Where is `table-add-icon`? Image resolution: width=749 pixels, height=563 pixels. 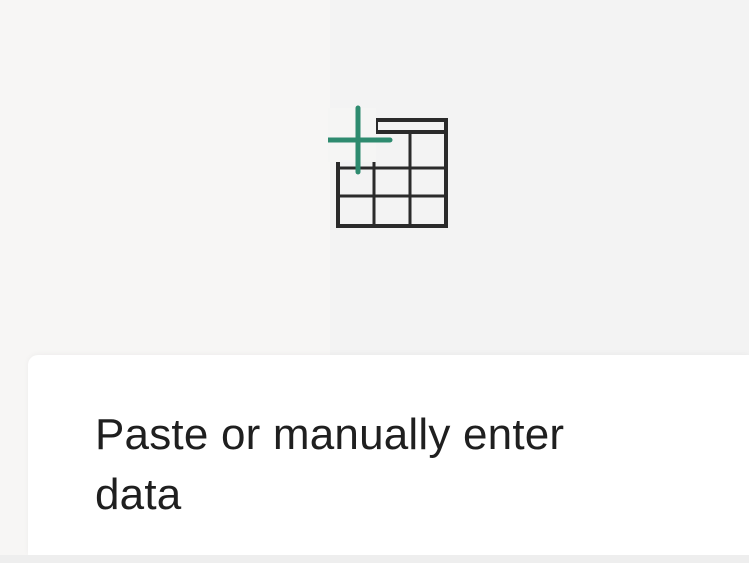
table-add-icon is located at coordinates (388, 166).